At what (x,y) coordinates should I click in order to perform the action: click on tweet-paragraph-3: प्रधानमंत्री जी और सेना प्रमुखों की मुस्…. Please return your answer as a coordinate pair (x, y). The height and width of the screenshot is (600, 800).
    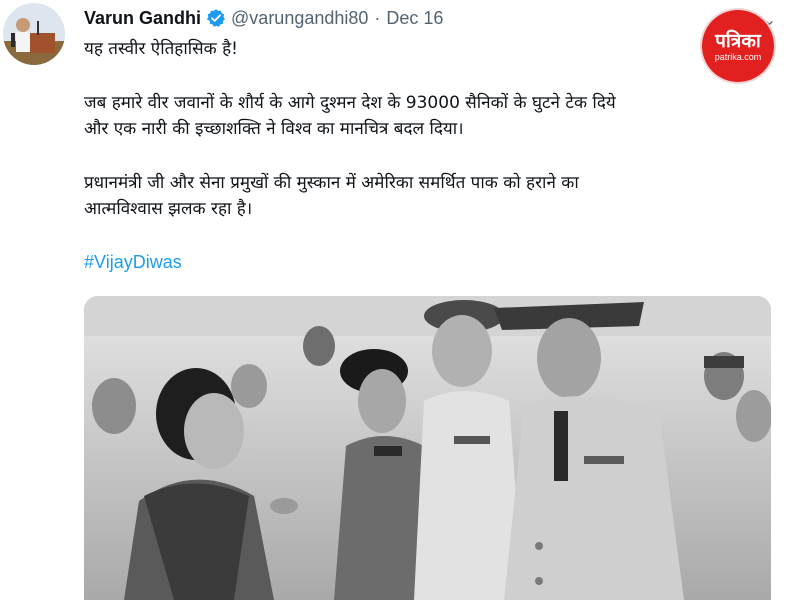
    Looking at the image, I should click on (404, 196).